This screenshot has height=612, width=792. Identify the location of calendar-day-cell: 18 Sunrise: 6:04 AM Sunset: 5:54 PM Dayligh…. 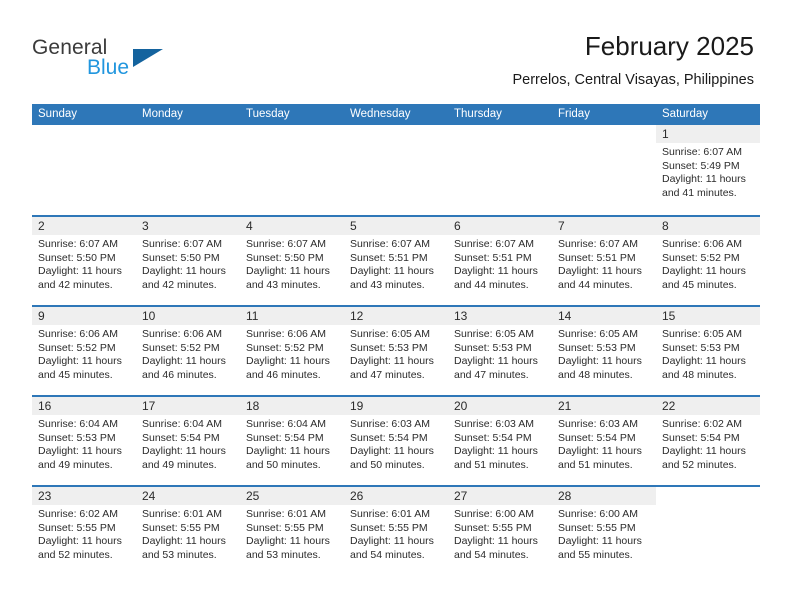
(292, 441).